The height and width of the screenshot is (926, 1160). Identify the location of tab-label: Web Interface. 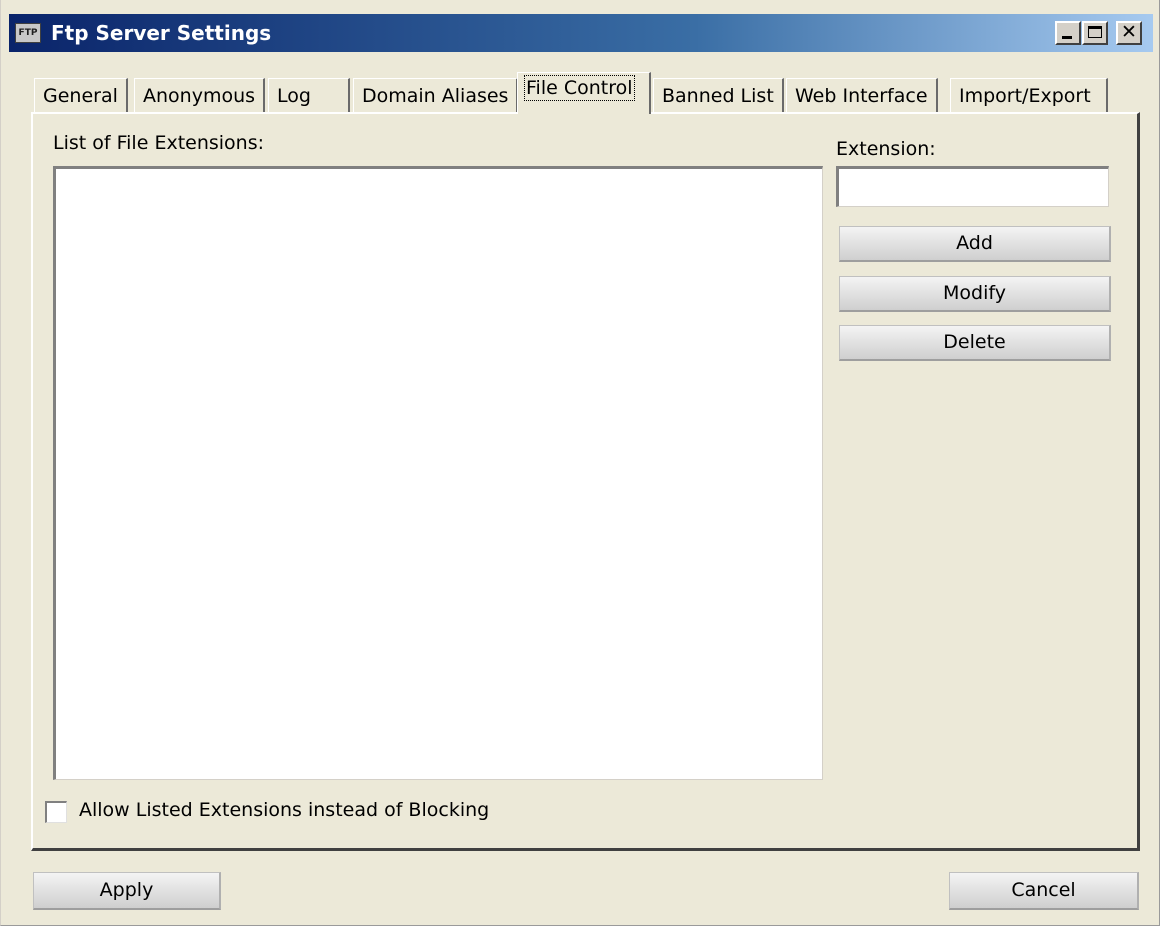
(861, 96).